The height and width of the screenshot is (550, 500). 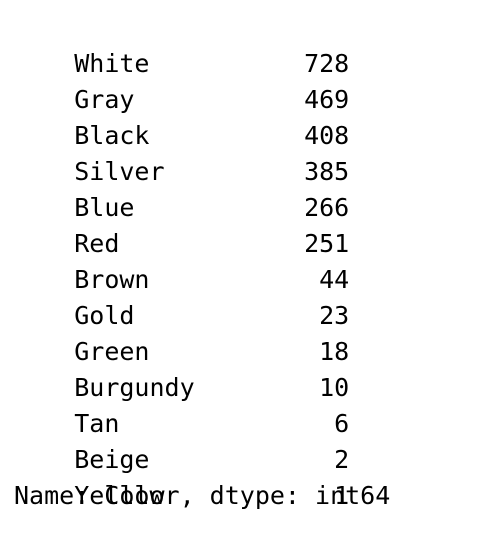 I want to click on row-value: 44, so click(x=334, y=279).